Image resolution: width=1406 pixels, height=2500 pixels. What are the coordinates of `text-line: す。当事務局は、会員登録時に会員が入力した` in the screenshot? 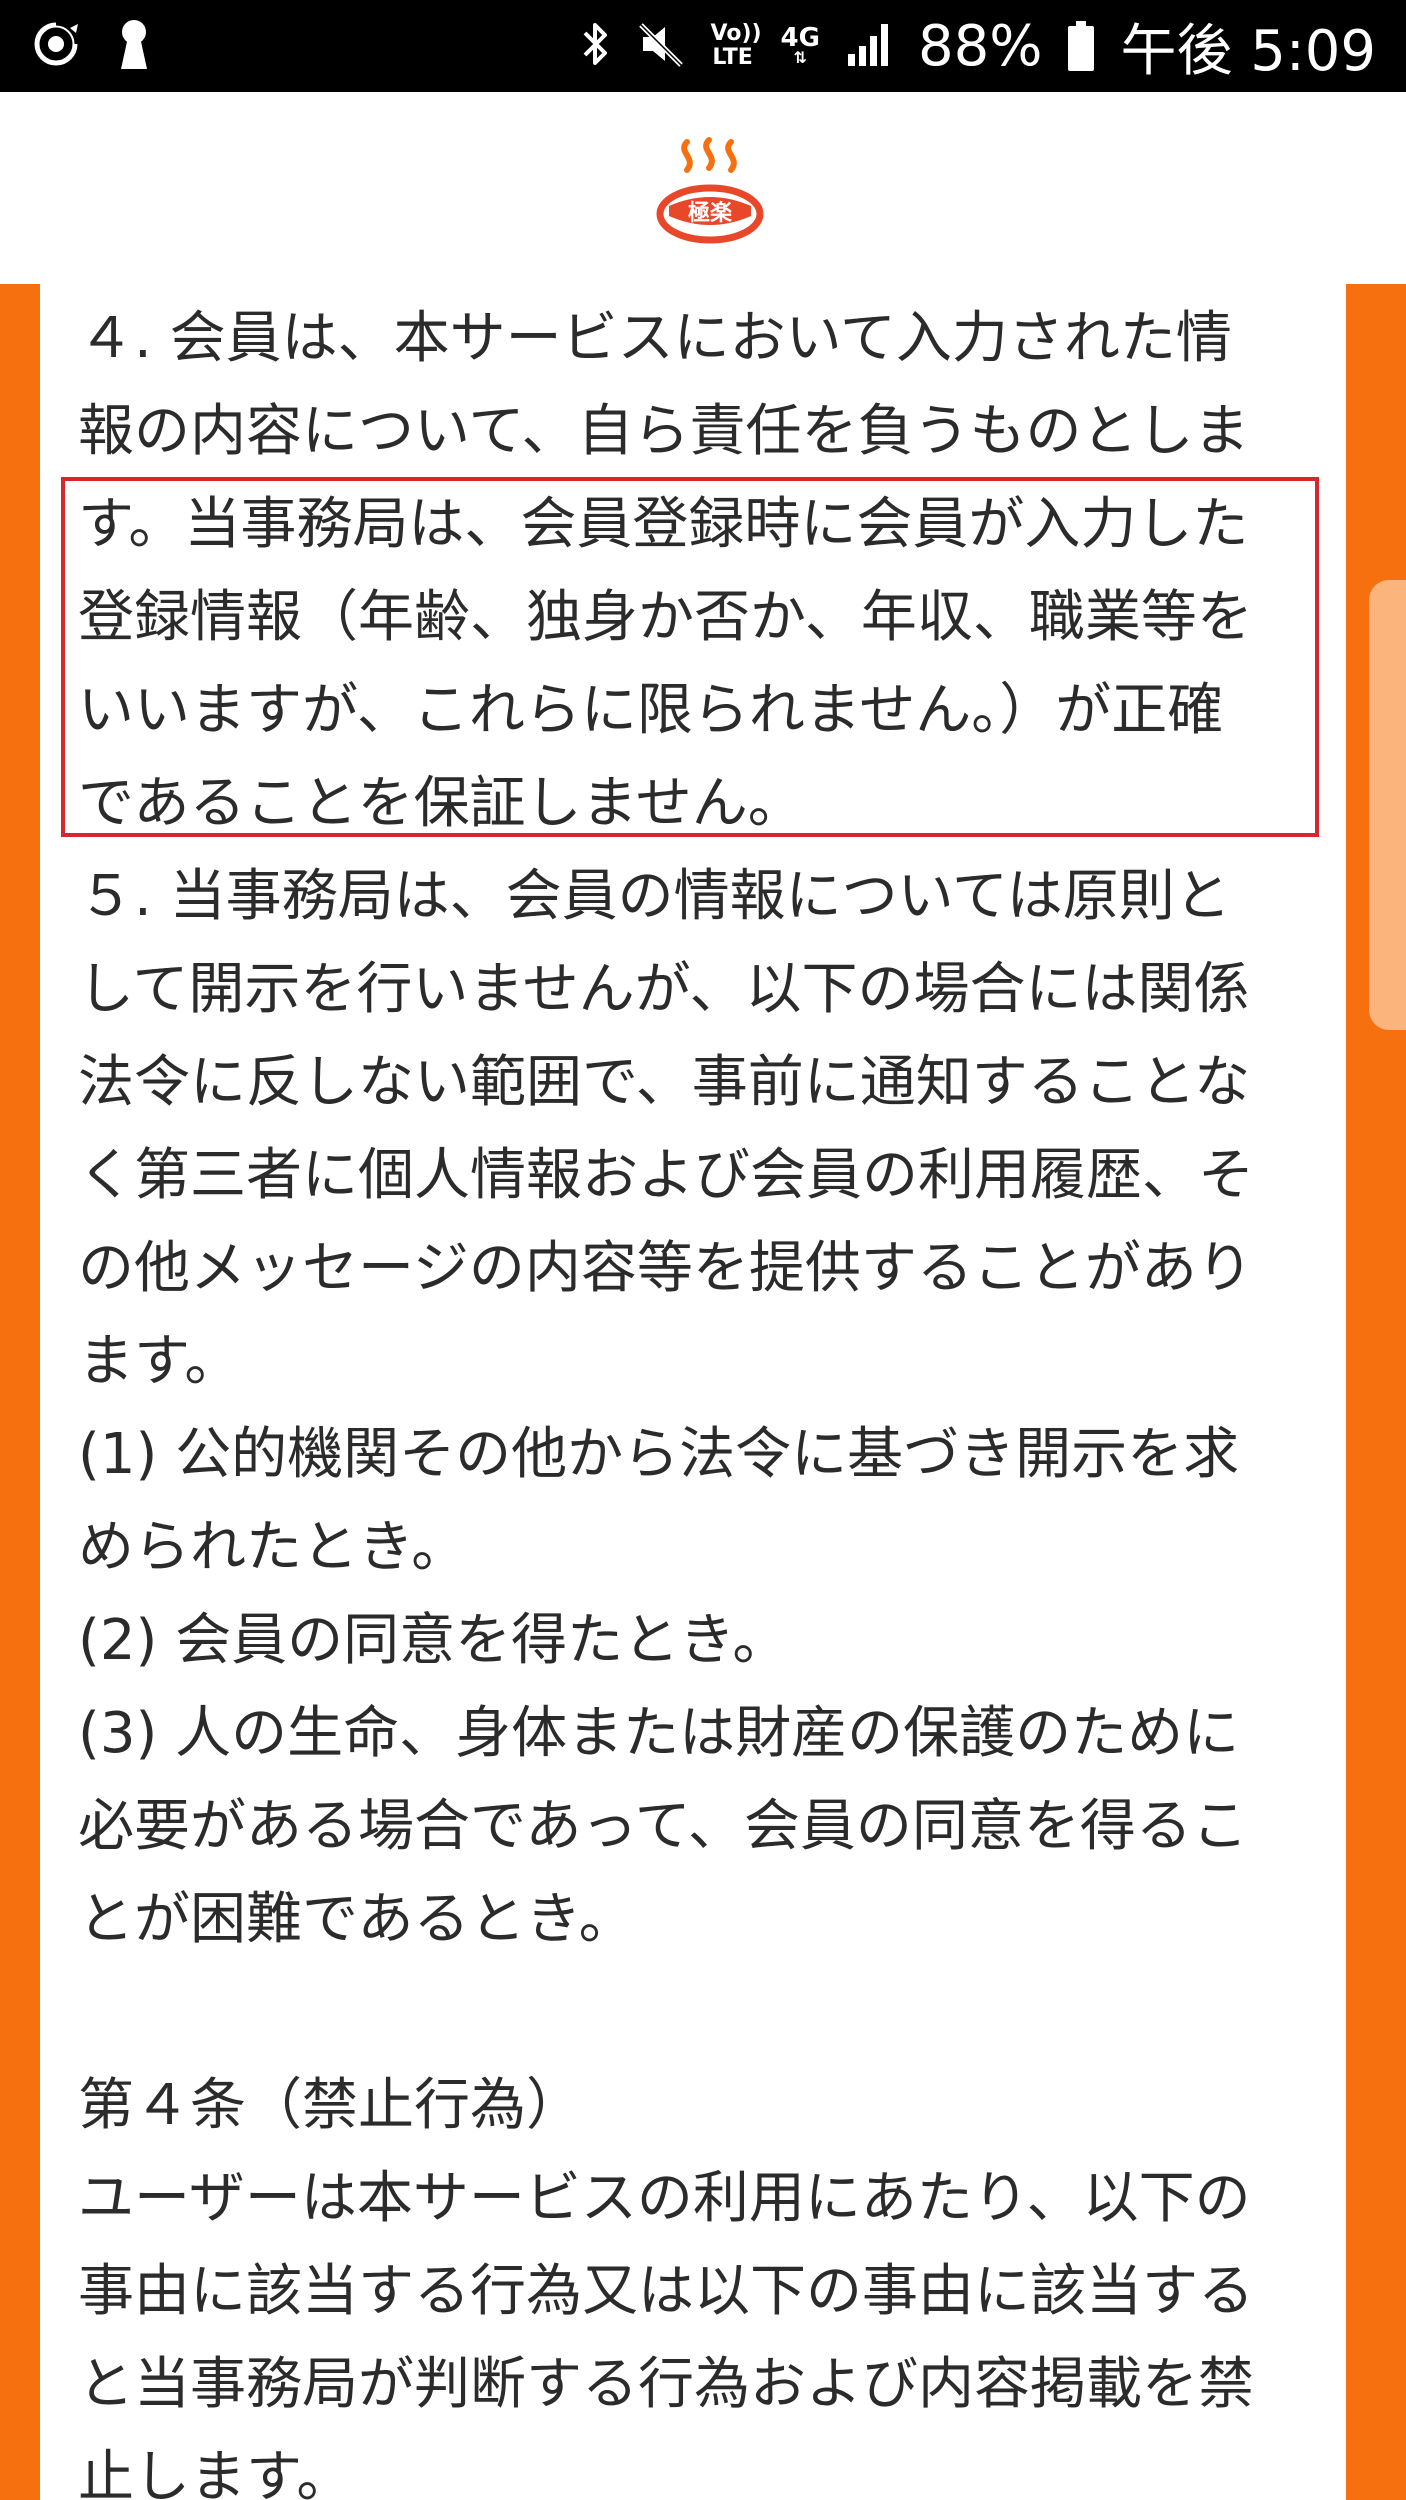 It's located at (663, 524).